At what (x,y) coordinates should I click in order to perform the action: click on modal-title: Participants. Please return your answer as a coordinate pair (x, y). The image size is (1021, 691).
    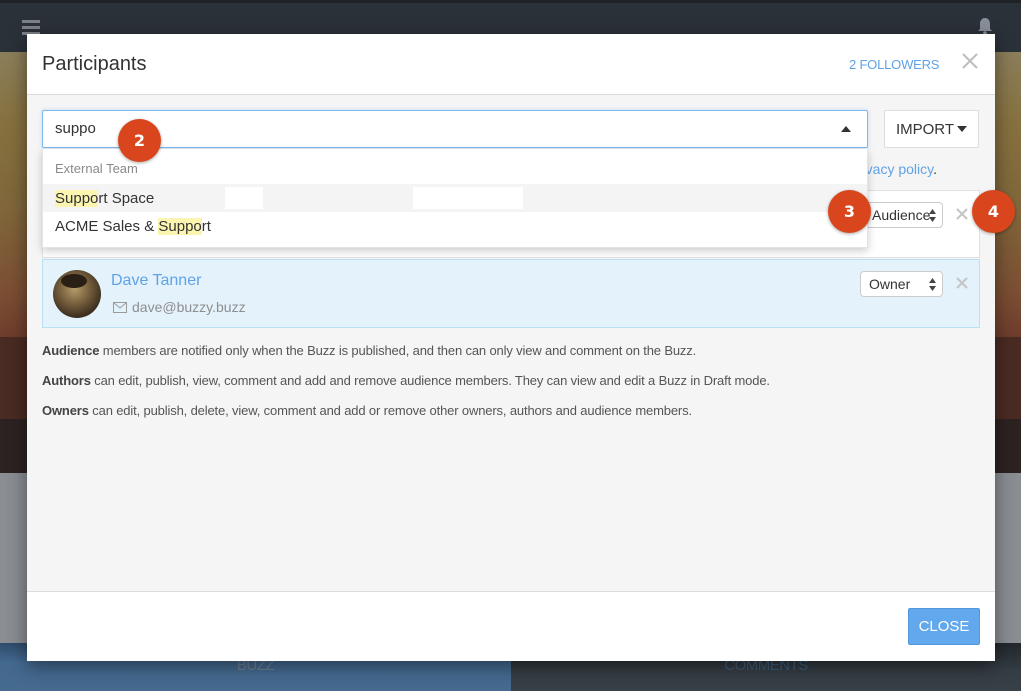
    Looking at the image, I should click on (94, 64).